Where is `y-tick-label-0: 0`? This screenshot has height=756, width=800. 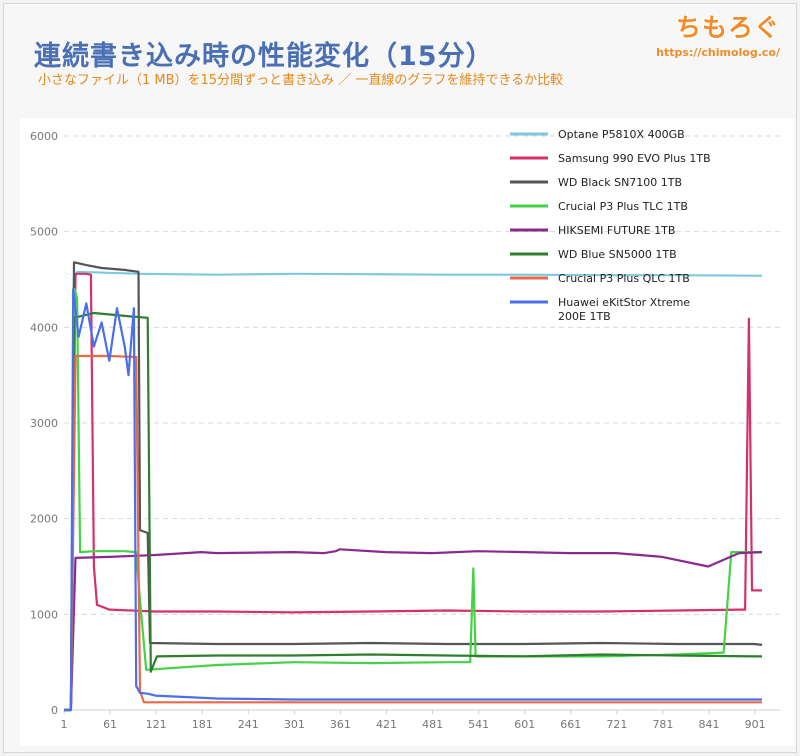
y-tick-label-0: 0 is located at coordinates (54, 710).